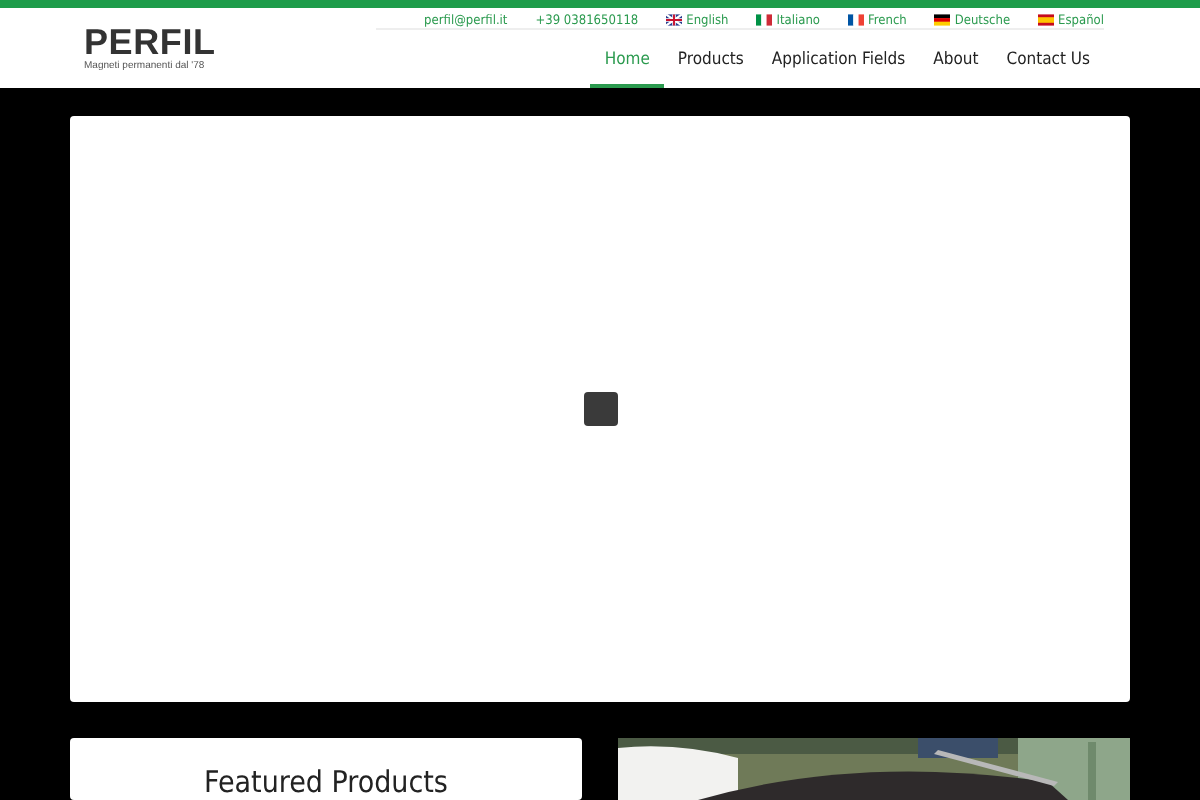 The image size is (1200, 800). I want to click on nav-item: About, so click(956, 63).